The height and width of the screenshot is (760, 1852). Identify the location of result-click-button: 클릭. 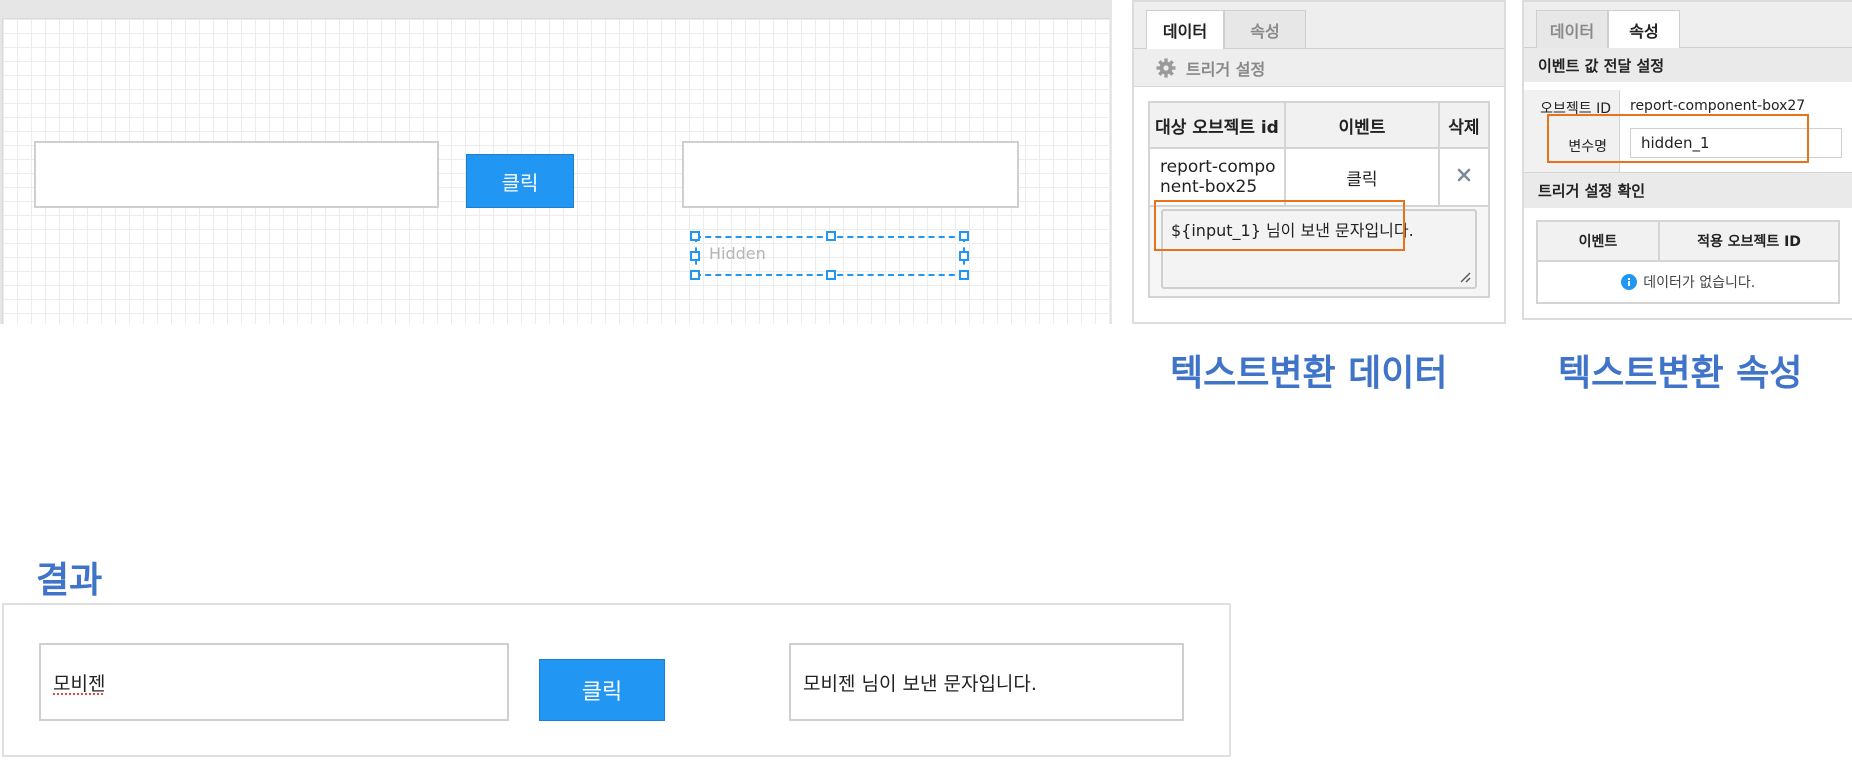
(602, 690).